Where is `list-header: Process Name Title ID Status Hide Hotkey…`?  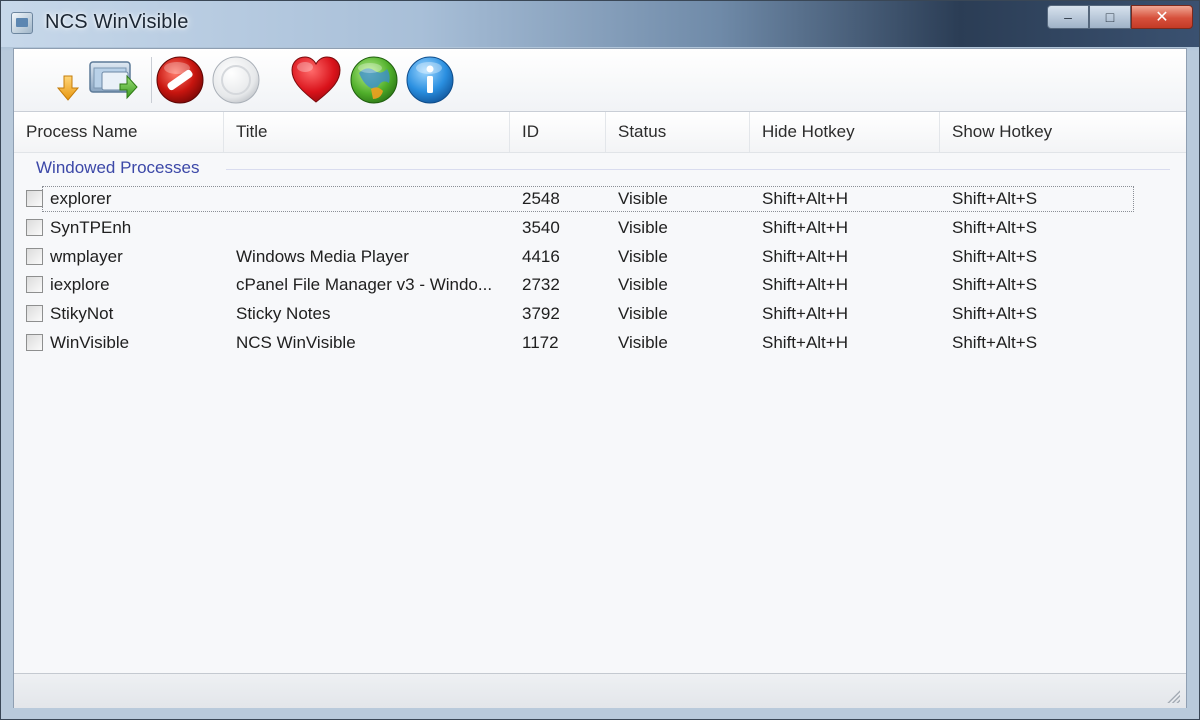 list-header: Process Name Title ID Status Hide Hotkey… is located at coordinates (600, 132).